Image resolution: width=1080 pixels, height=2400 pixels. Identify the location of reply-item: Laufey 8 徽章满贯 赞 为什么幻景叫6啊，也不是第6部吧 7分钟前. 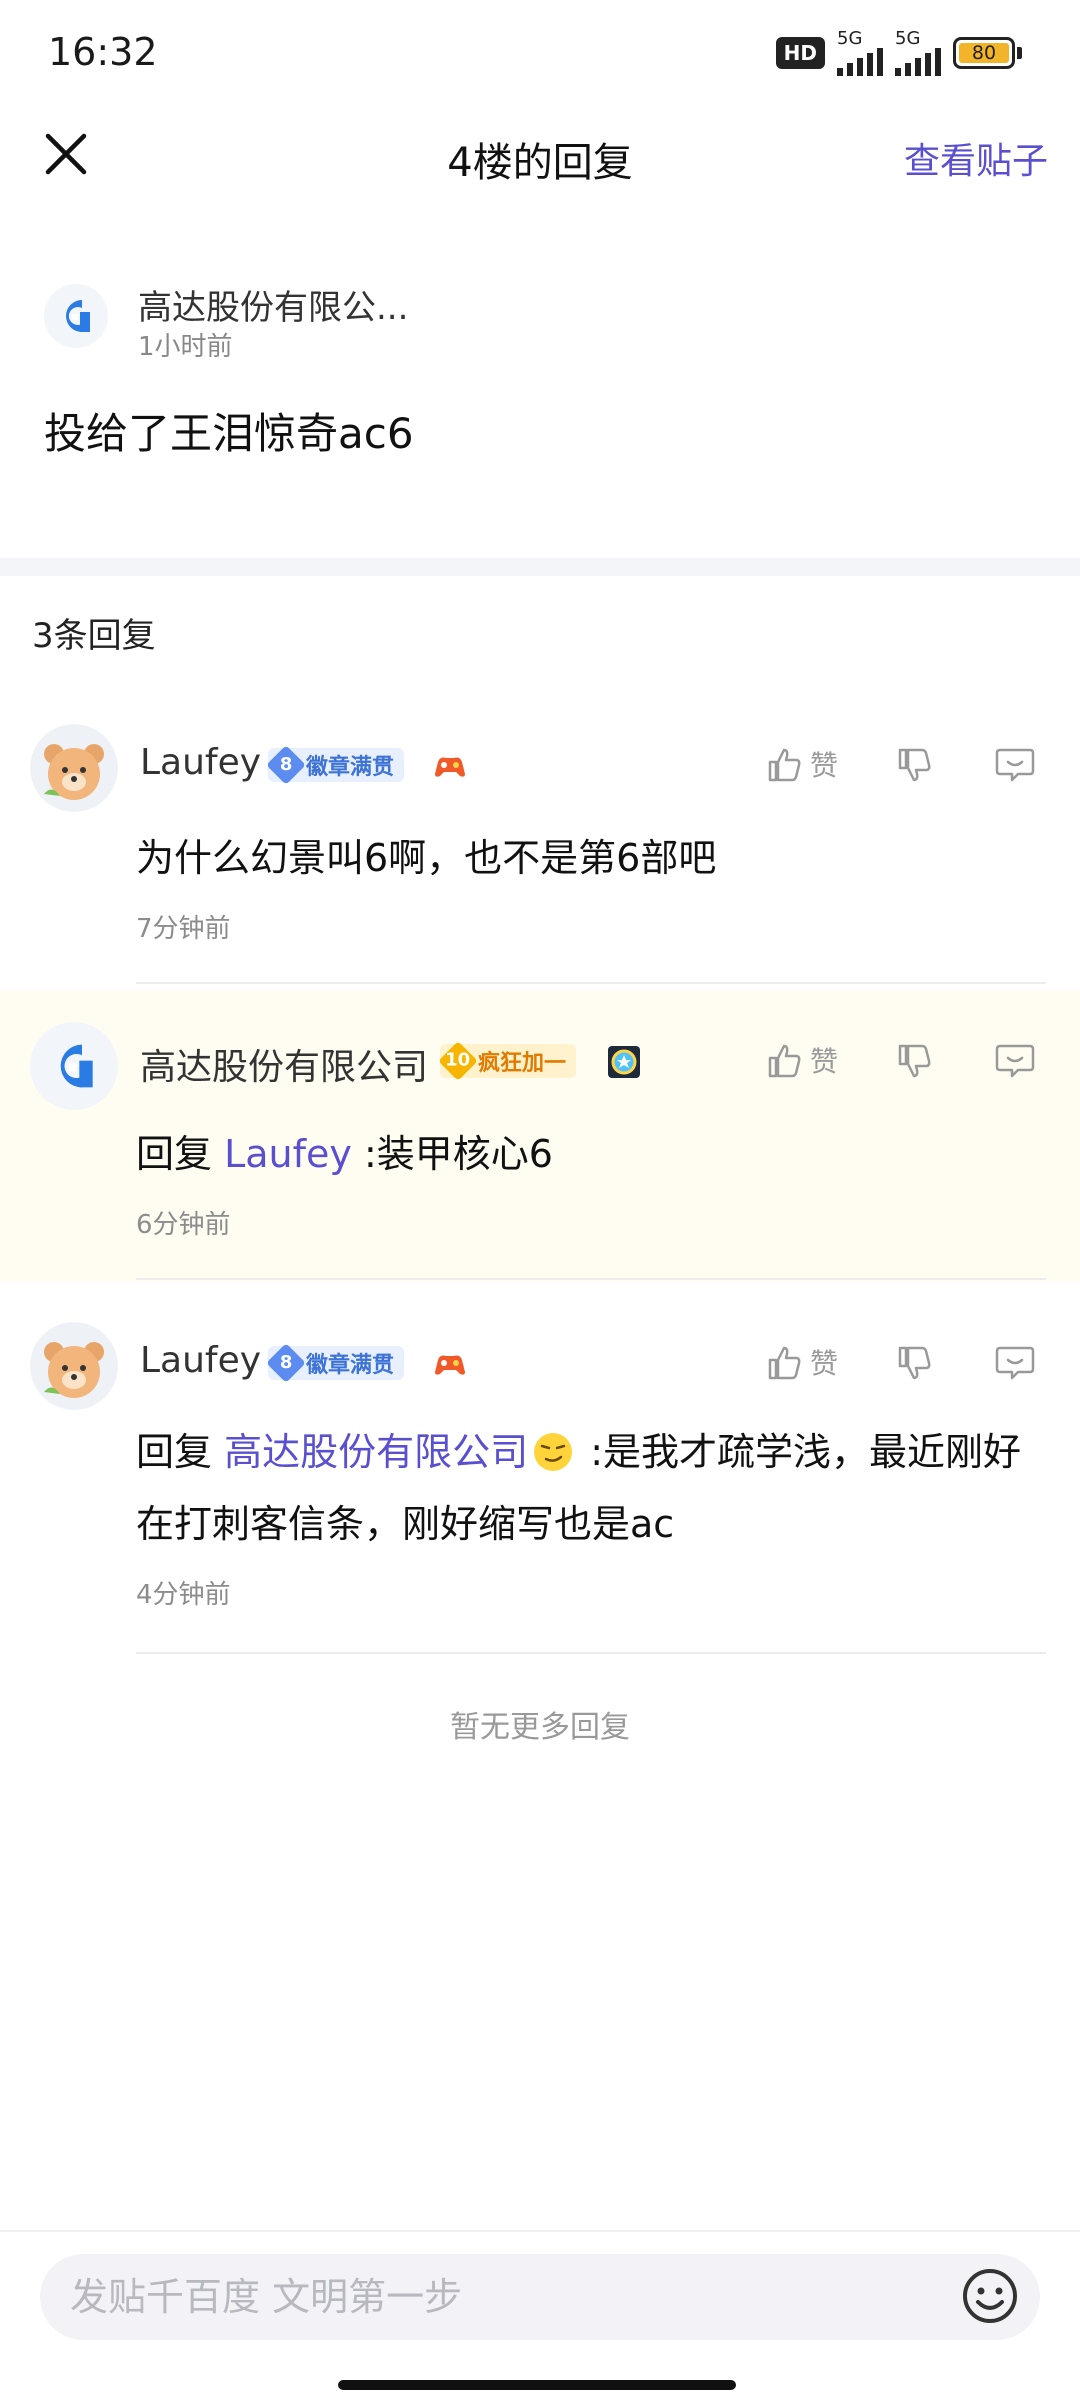
(540, 845).